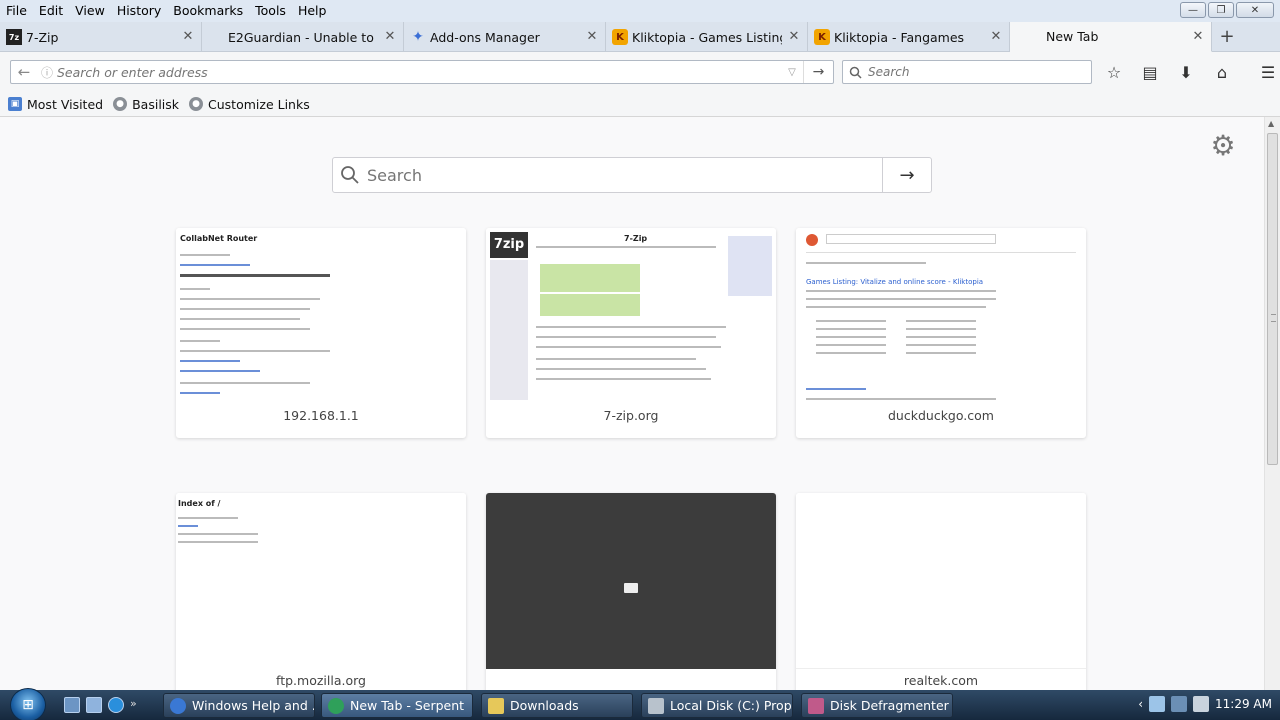  I want to click on top-site-tile: realtek.com, so click(941, 591).